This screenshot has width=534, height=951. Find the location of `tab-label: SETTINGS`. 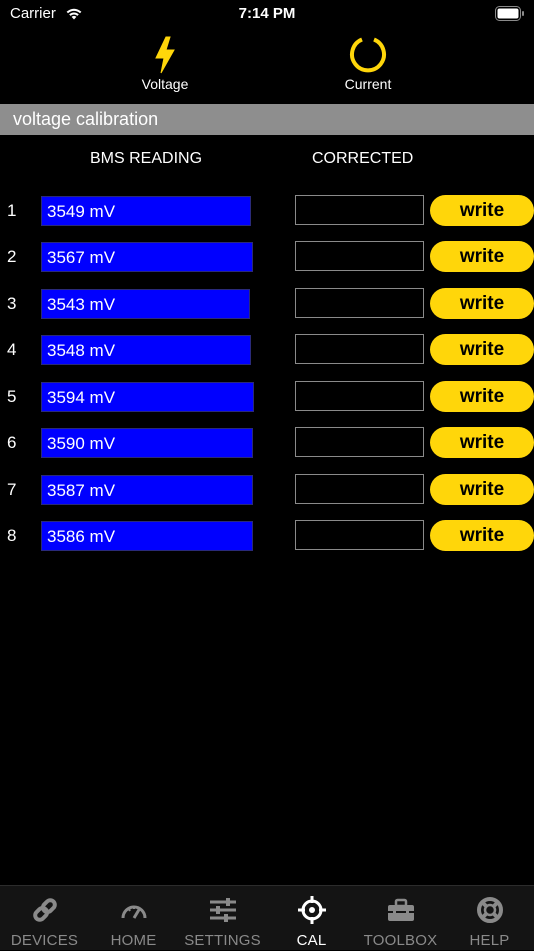

tab-label: SETTINGS is located at coordinates (222, 940).